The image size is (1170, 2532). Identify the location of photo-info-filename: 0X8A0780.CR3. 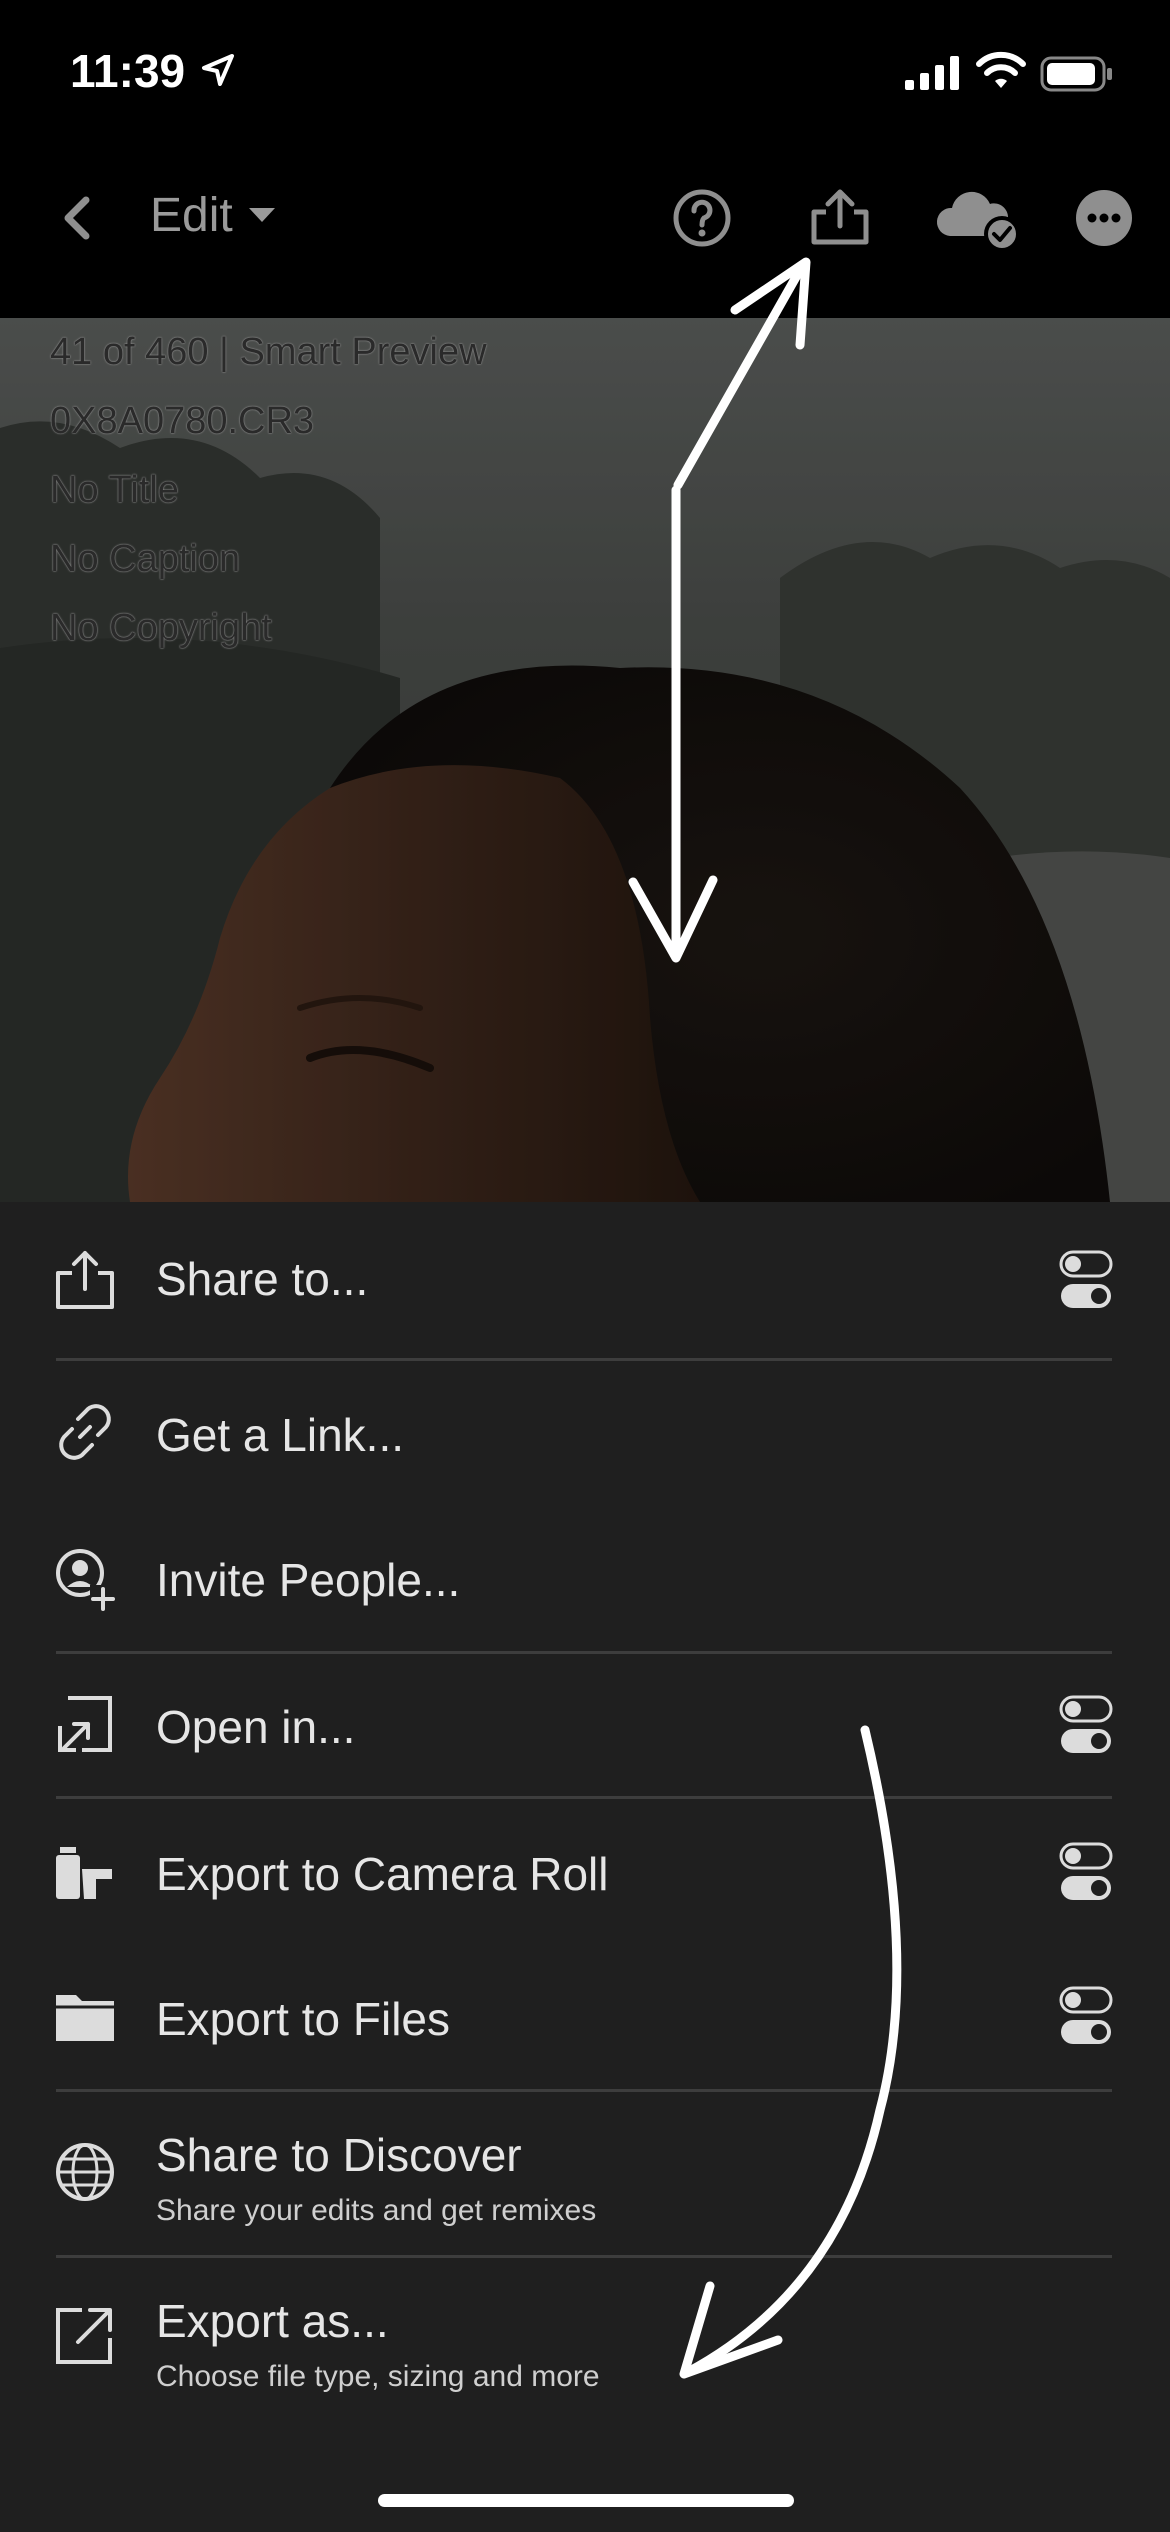
(182, 421).